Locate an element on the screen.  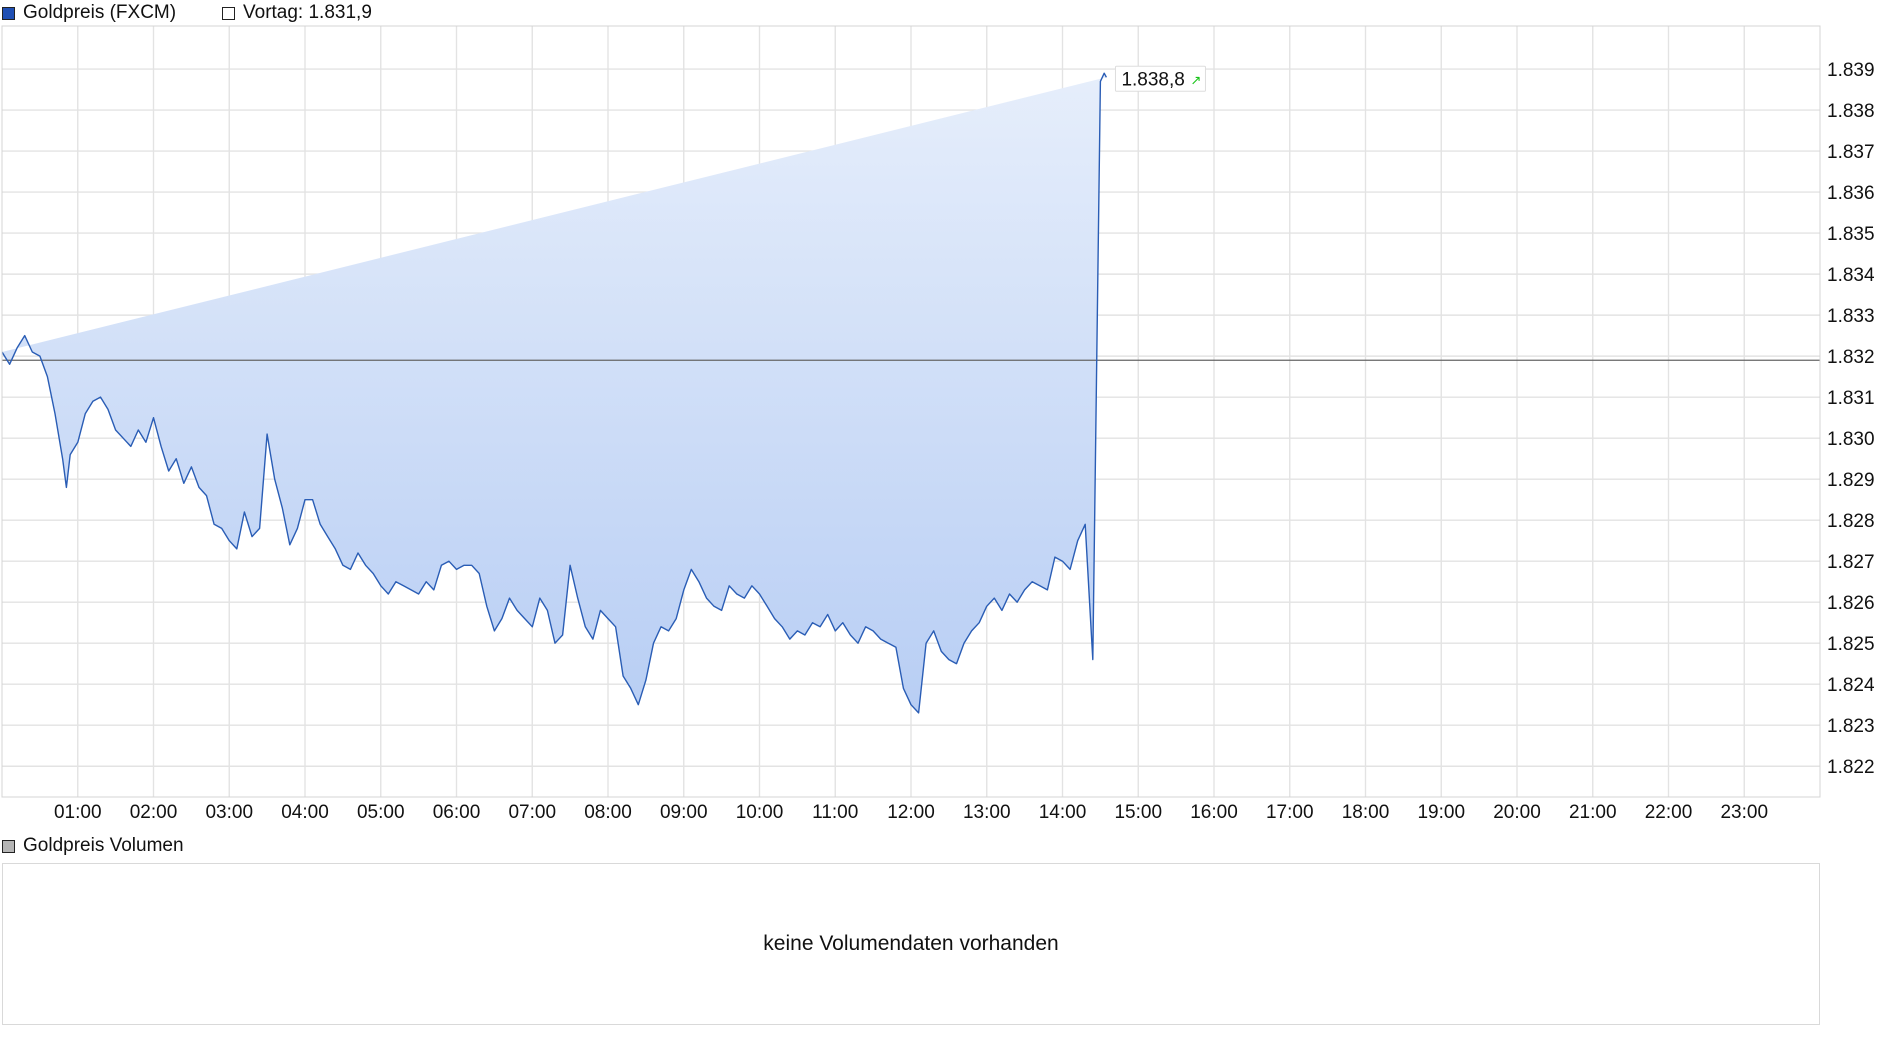
up-arrow-icon: ↗ is located at coordinates (1195, 80).